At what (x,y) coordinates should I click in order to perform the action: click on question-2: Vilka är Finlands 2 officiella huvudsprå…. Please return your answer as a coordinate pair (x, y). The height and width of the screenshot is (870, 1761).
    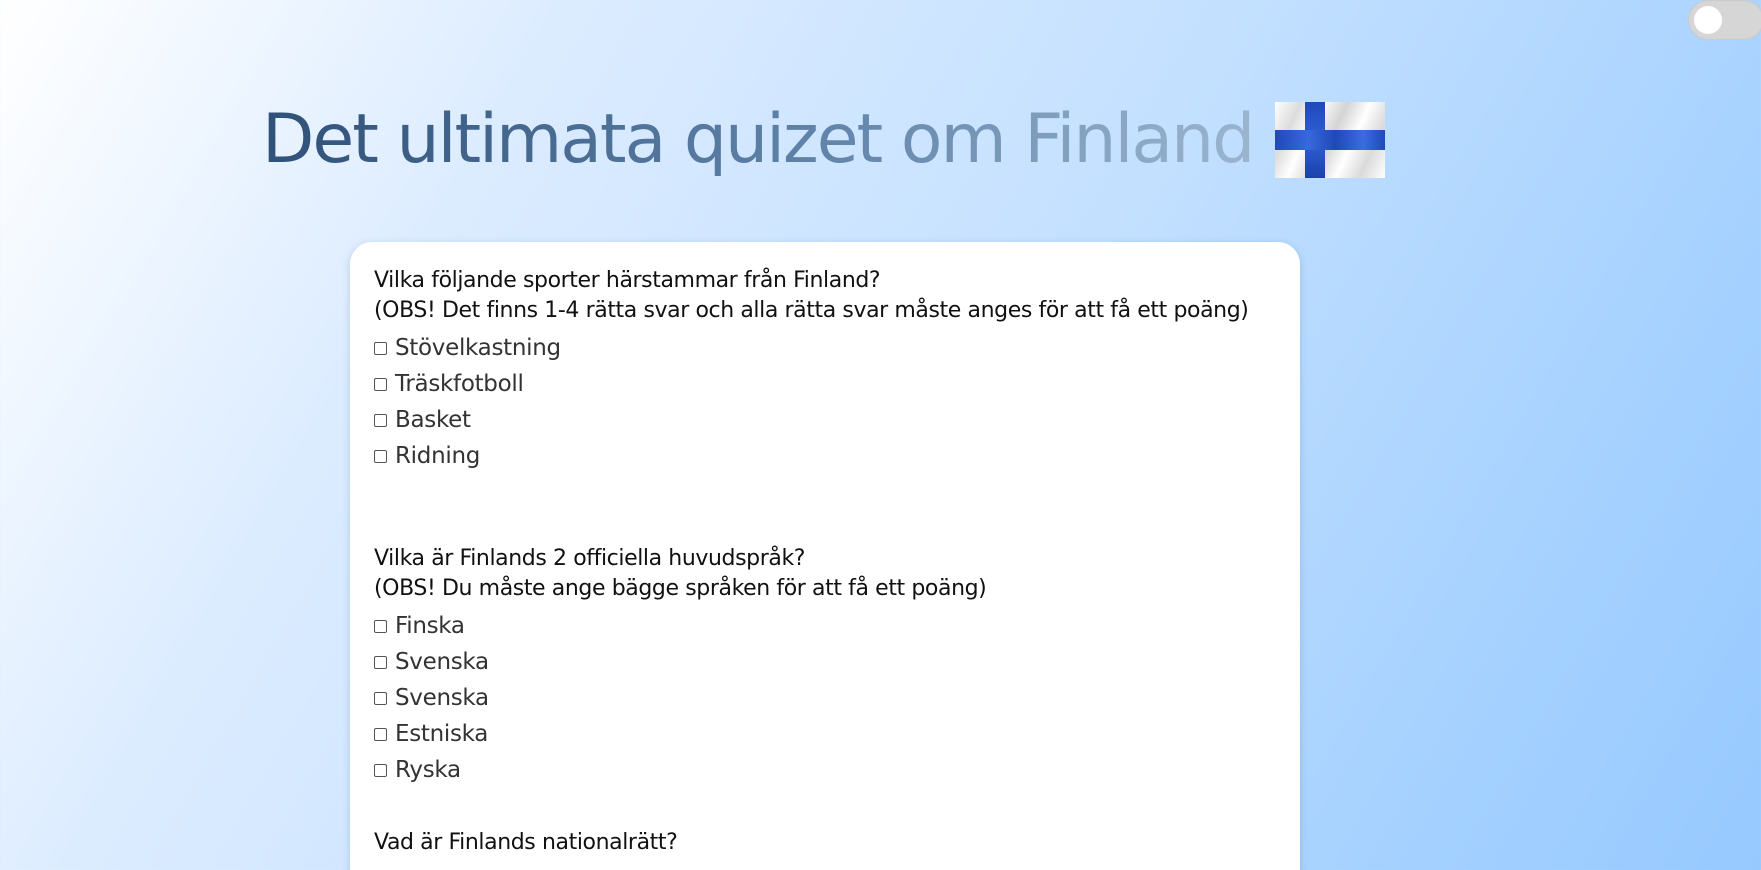
    Looking at the image, I should click on (824, 666).